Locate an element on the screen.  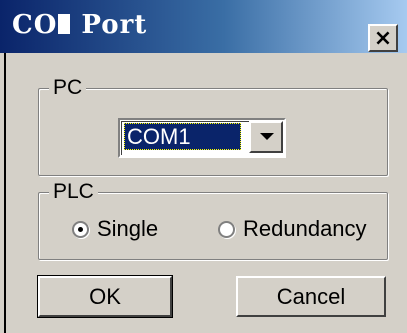
plc-group-label: PLC is located at coordinates (73, 192).